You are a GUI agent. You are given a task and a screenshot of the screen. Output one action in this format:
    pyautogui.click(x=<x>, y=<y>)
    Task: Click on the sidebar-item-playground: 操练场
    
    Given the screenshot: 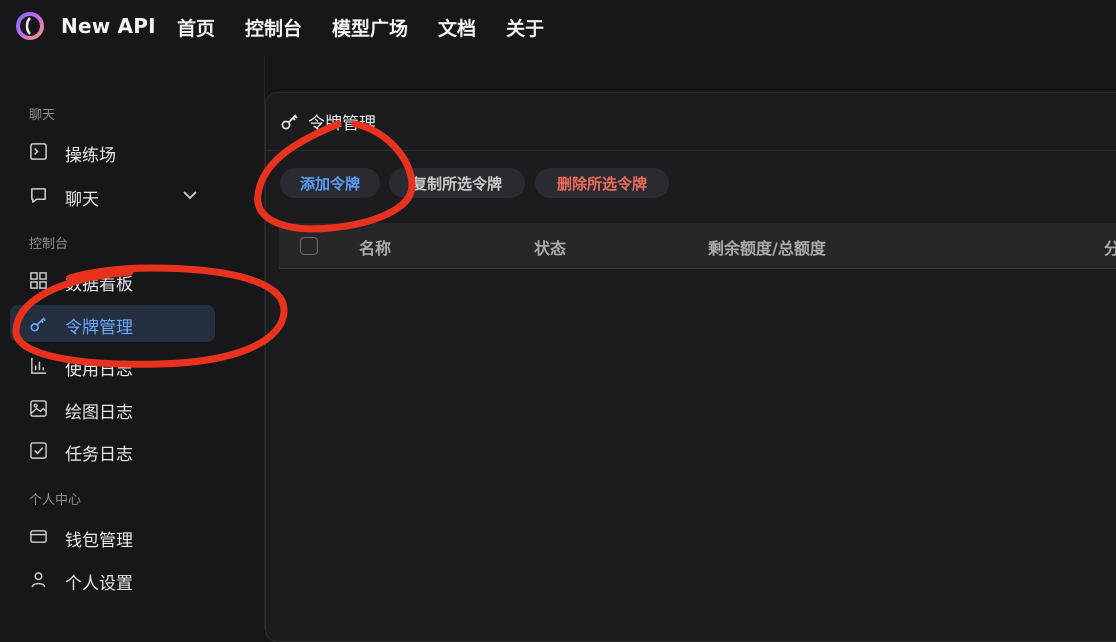 What is the action you would take?
    pyautogui.click(x=112, y=151)
    